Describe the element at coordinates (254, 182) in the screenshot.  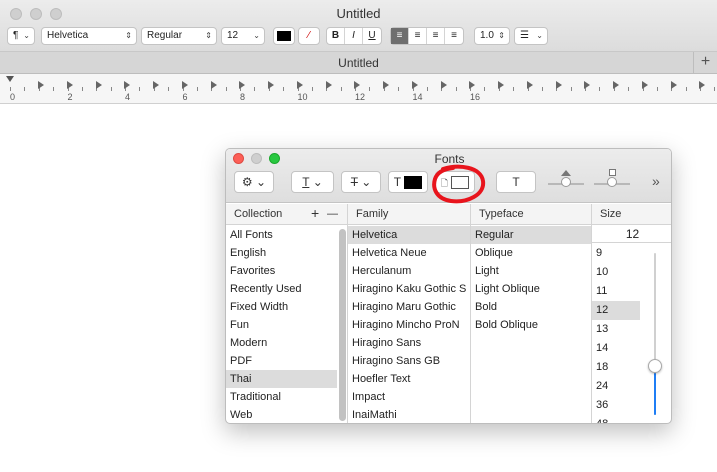
I see `actions-menu-button: ⚙ ⌄` at that location.